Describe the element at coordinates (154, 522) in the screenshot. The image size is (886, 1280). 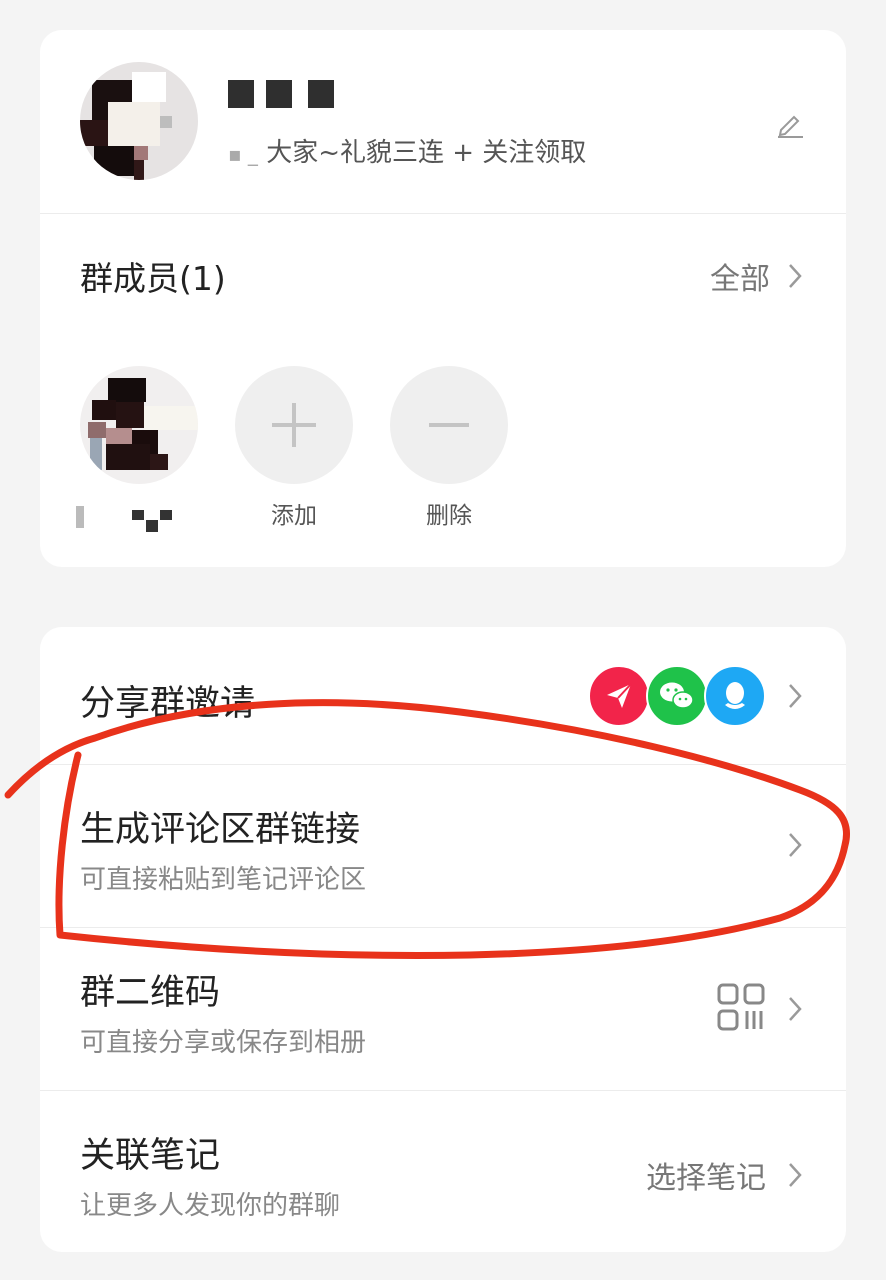
I see `member-name-redacted` at that location.